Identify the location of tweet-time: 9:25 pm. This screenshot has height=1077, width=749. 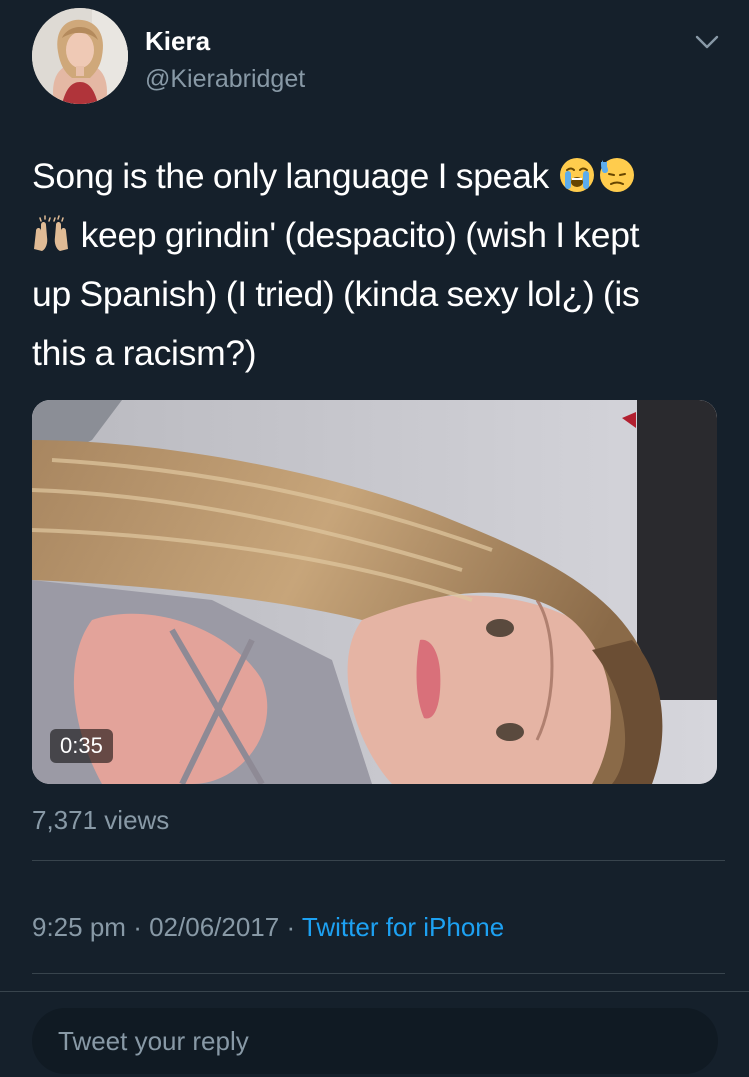
(79, 927).